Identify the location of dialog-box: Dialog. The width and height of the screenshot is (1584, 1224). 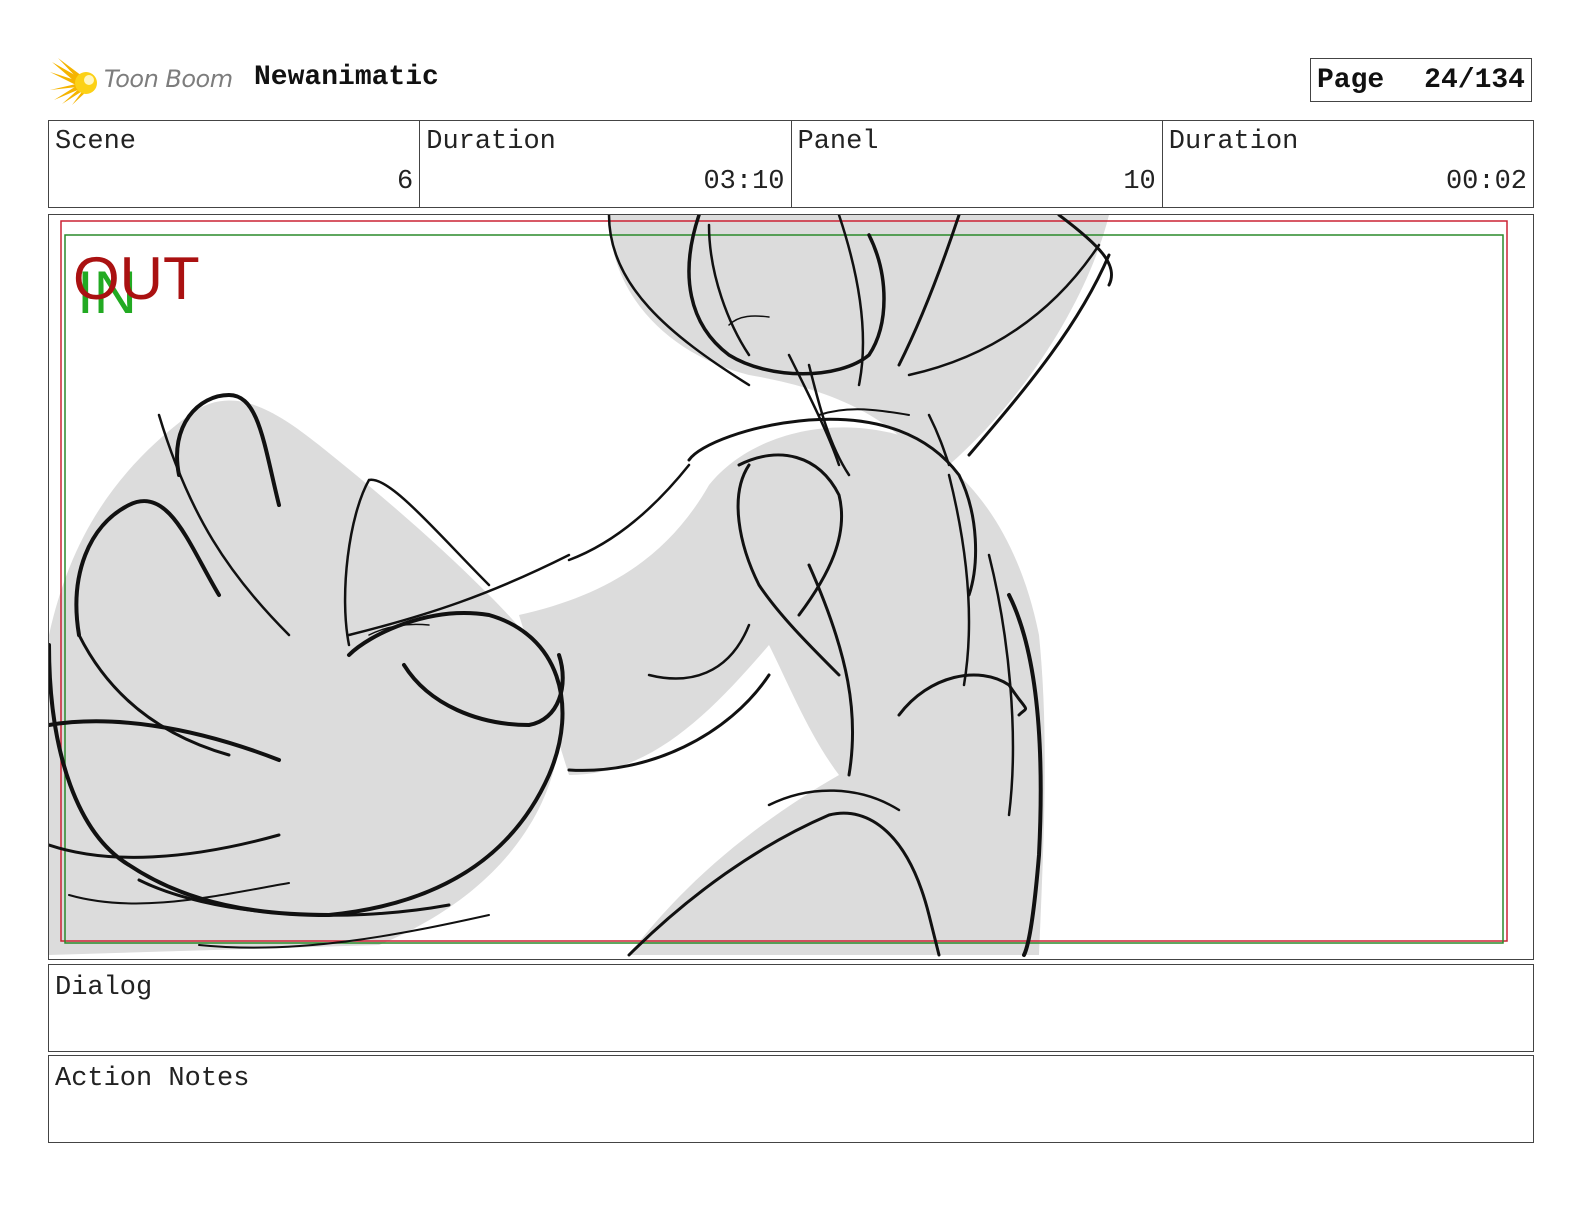
(791, 1008).